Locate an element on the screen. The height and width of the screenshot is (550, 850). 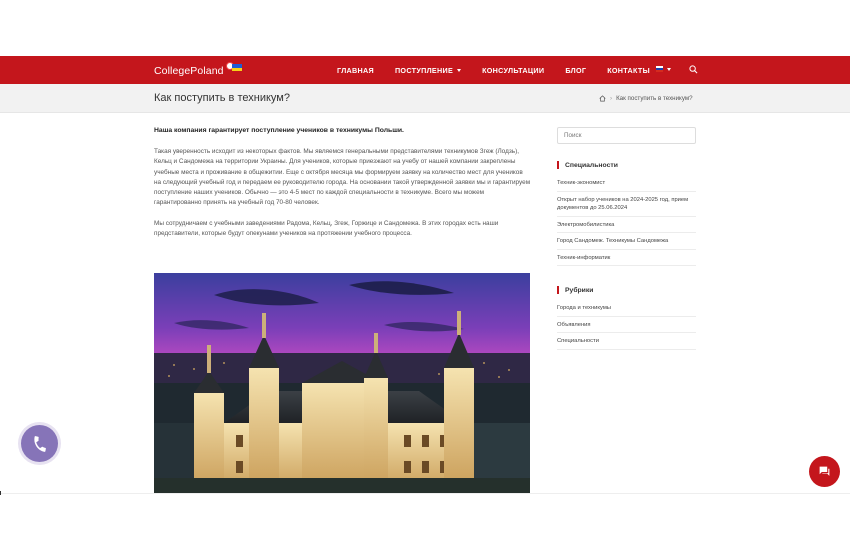
breadcrumb-current: Как поступить в техникум? is located at coordinates (654, 98).